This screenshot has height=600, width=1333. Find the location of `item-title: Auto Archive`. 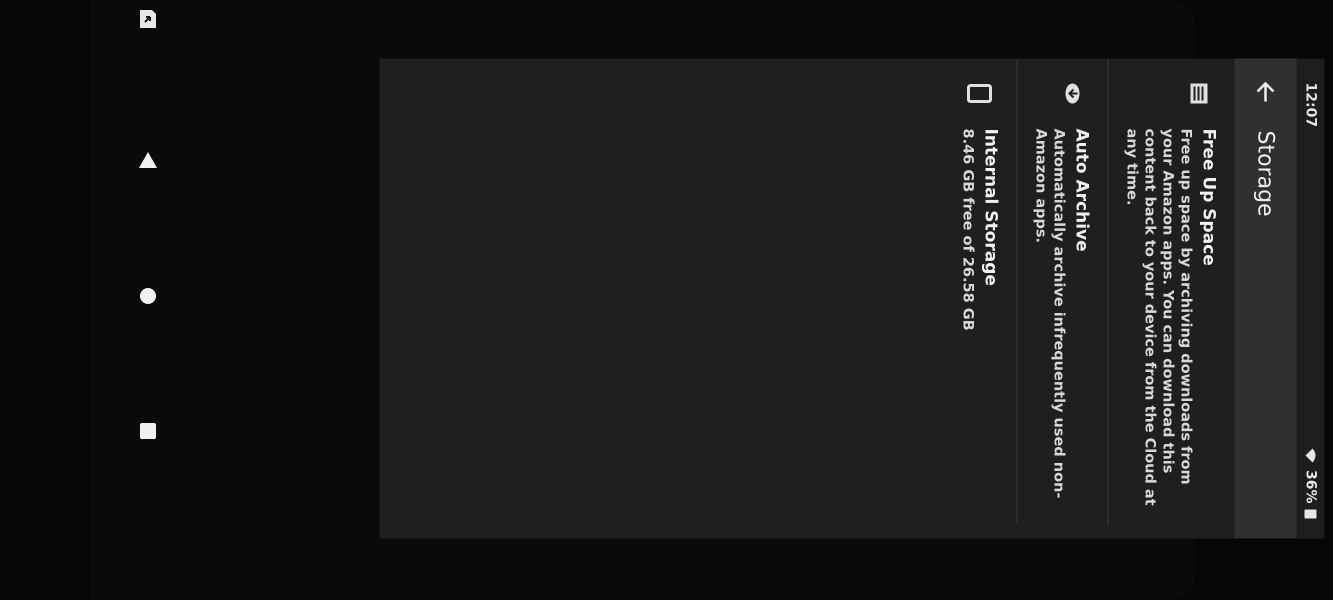

item-title: Auto Archive is located at coordinates (1081, 190).